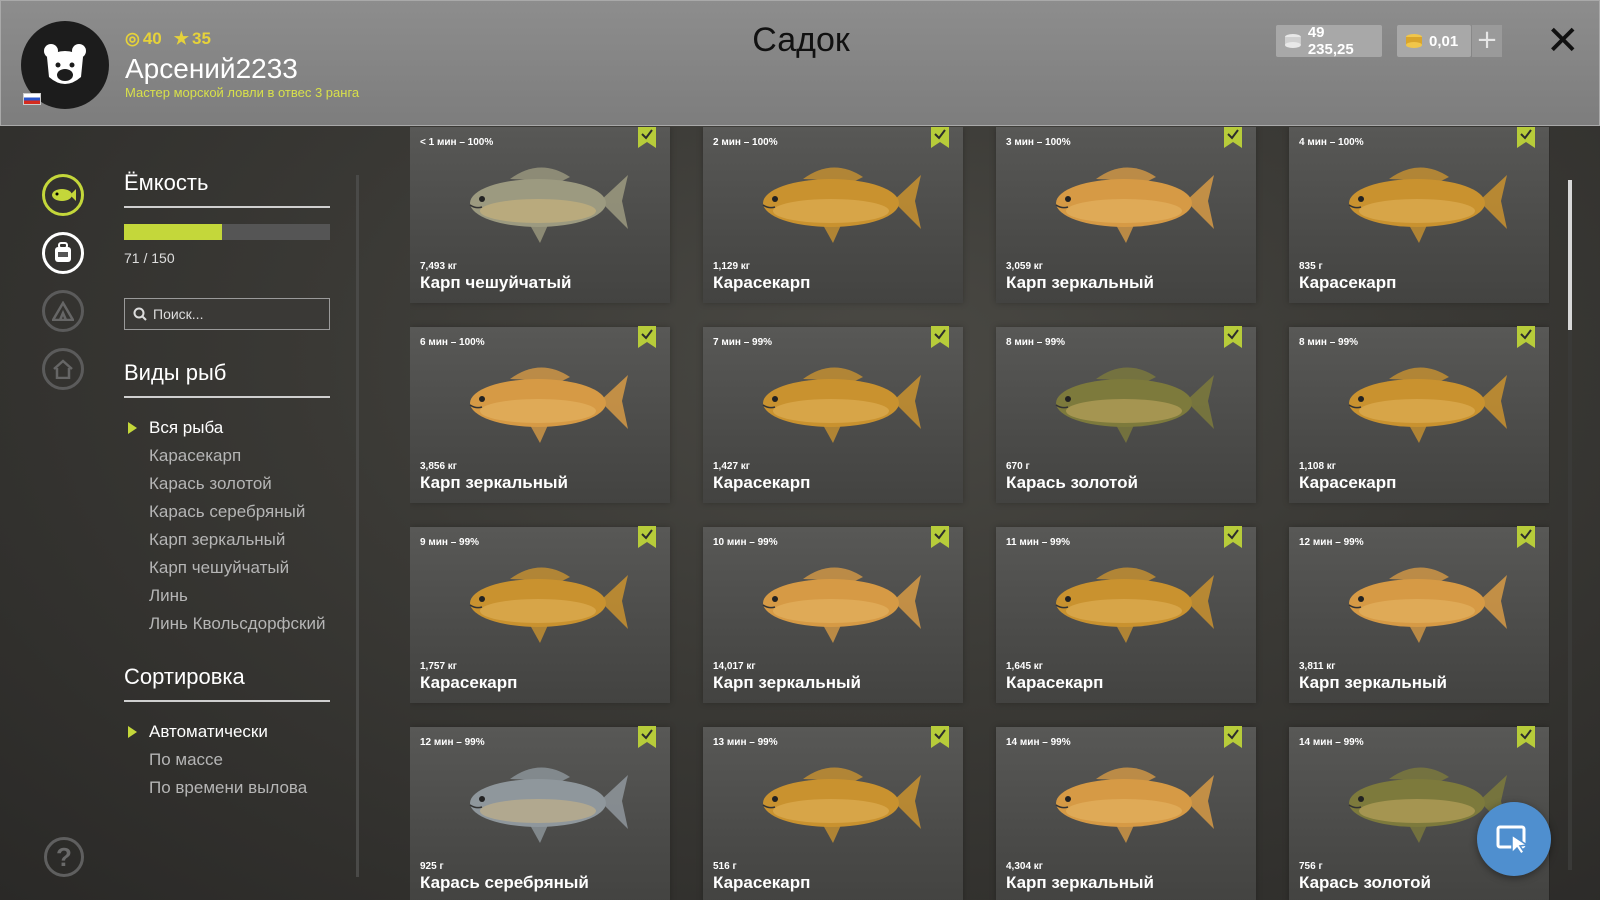 This screenshot has width=1600, height=900. Describe the element at coordinates (452, 342) in the screenshot. I see `catch-time: 6 мин – 100%` at that location.